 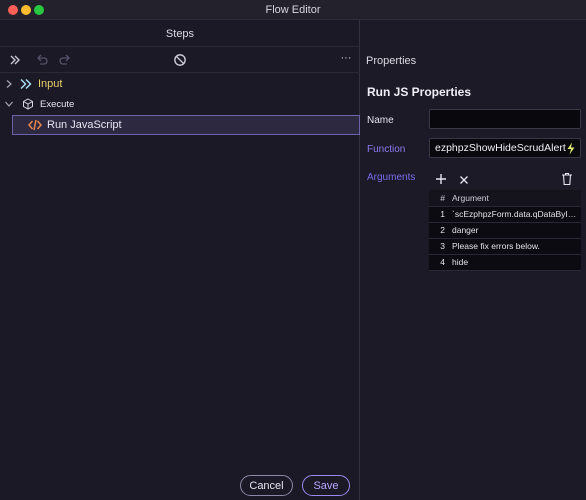 What do you see at coordinates (515, 230) in the screenshot?
I see `row-argument: danger` at bounding box center [515, 230].